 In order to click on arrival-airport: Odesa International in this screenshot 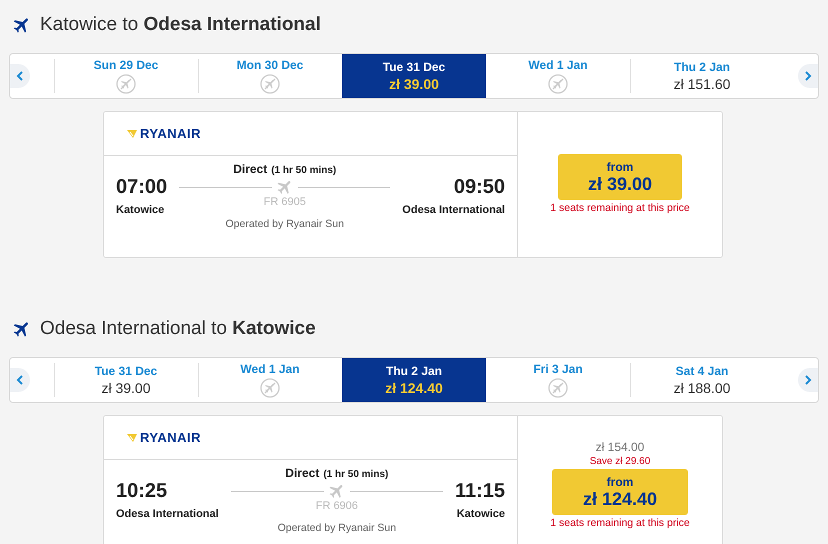, I will do `click(453, 210)`.